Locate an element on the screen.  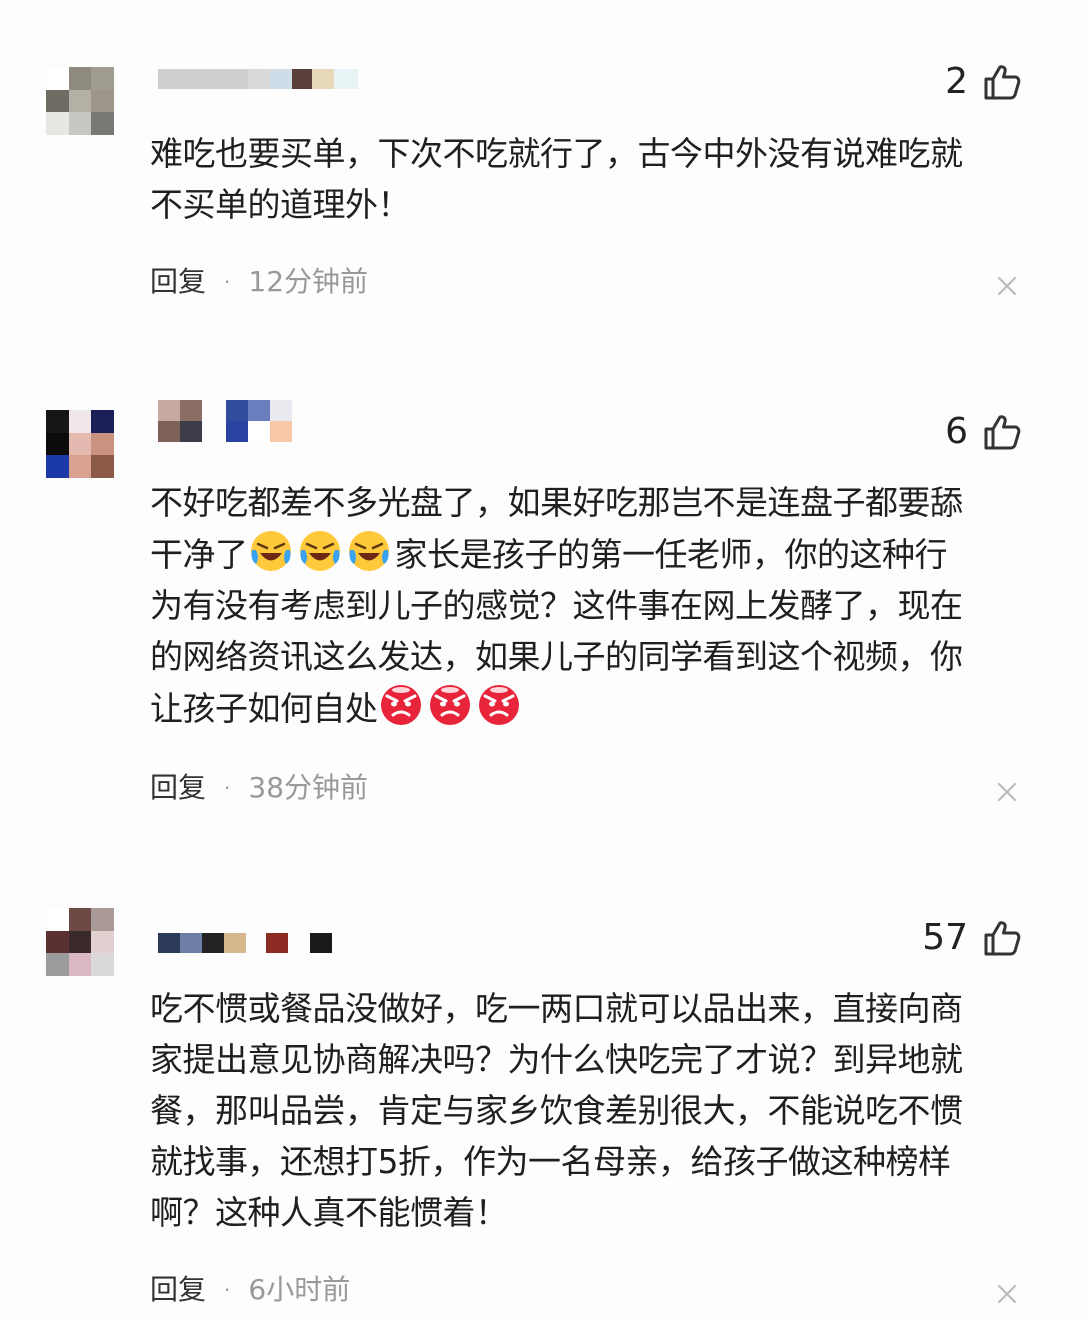
text-line: 难吃也要买单，下次不吃就行了，古今中外没有说难吃就 is located at coordinates (556, 153).